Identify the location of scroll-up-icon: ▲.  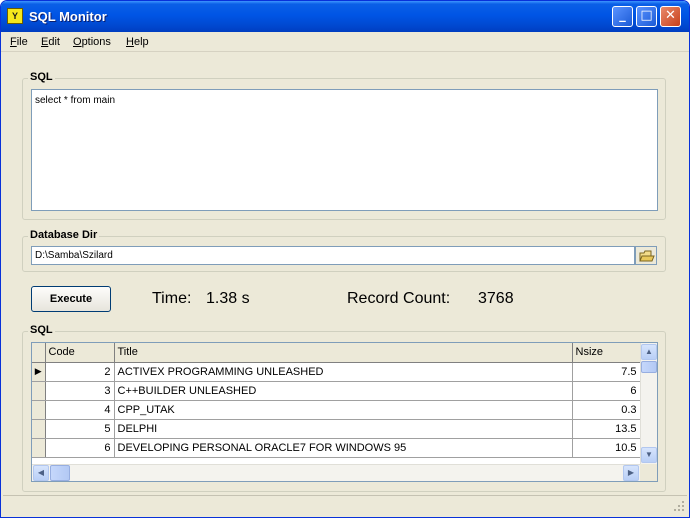
(649, 352).